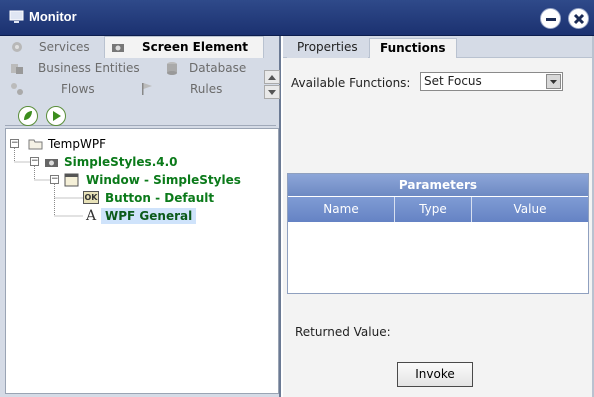 This screenshot has height=397, width=594. I want to click on nav-scroll-up-button, so click(272, 77).